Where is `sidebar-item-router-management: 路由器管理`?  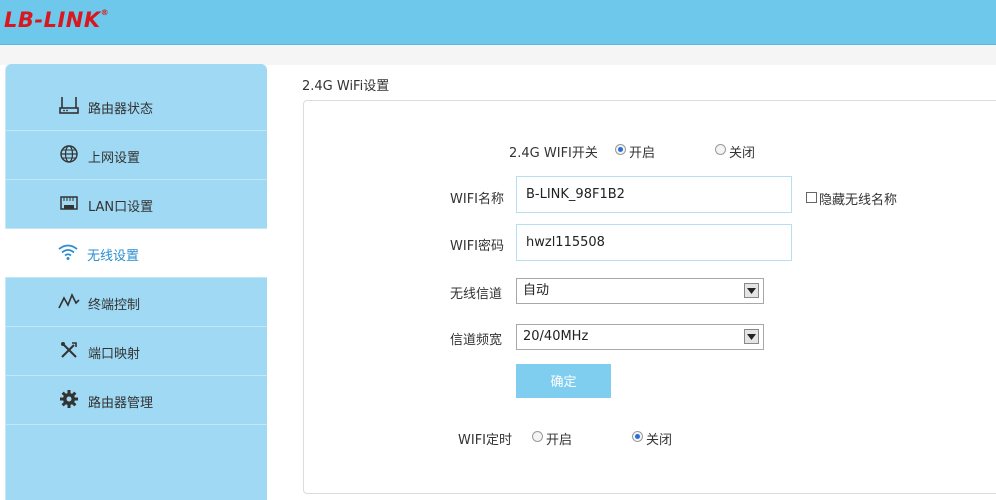
sidebar-item-router-management: 路由器管理 is located at coordinates (136, 400).